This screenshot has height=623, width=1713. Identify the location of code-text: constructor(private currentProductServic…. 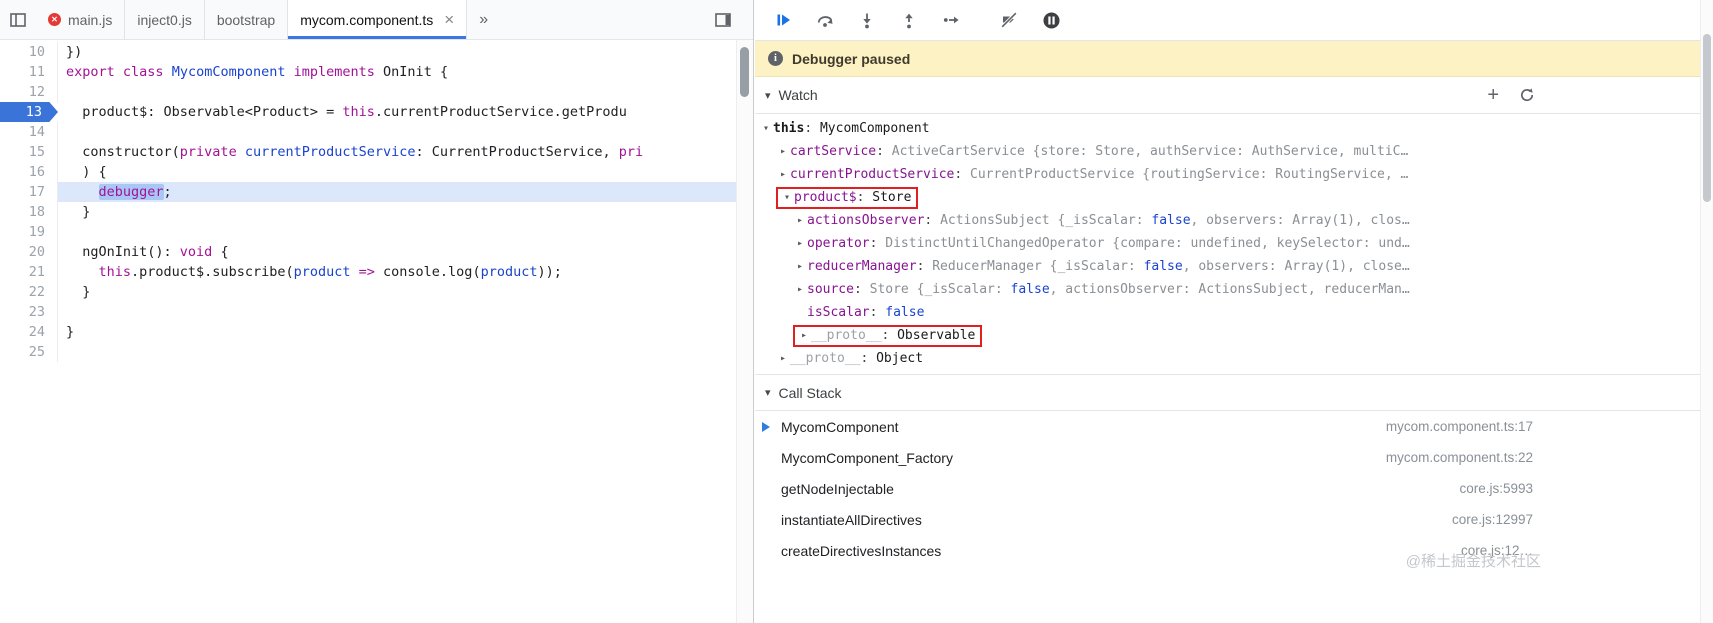
(397, 152).